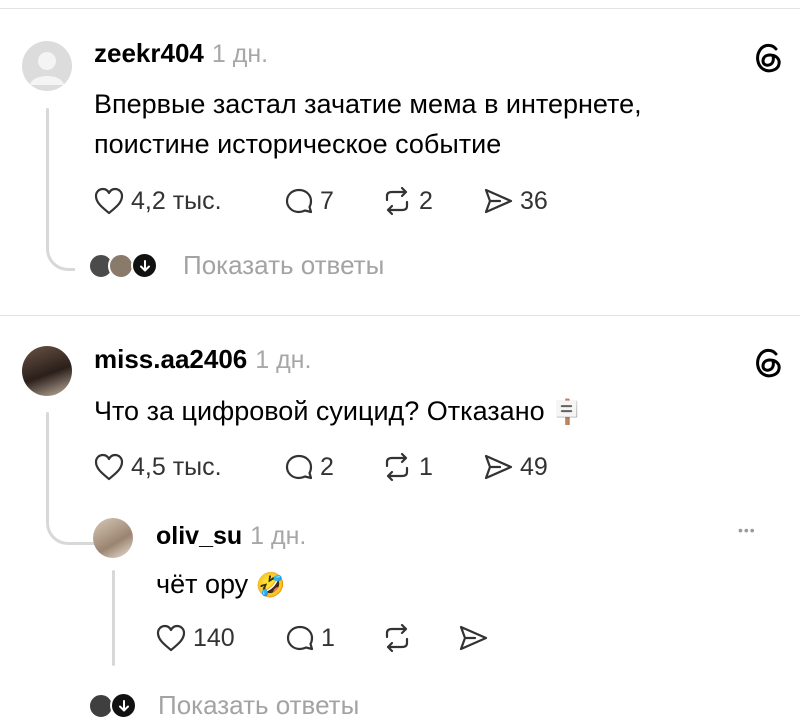 The image size is (800, 721). Describe the element at coordinates (113, 618) in the screenshot. I see `reply-thread-line` at that location.